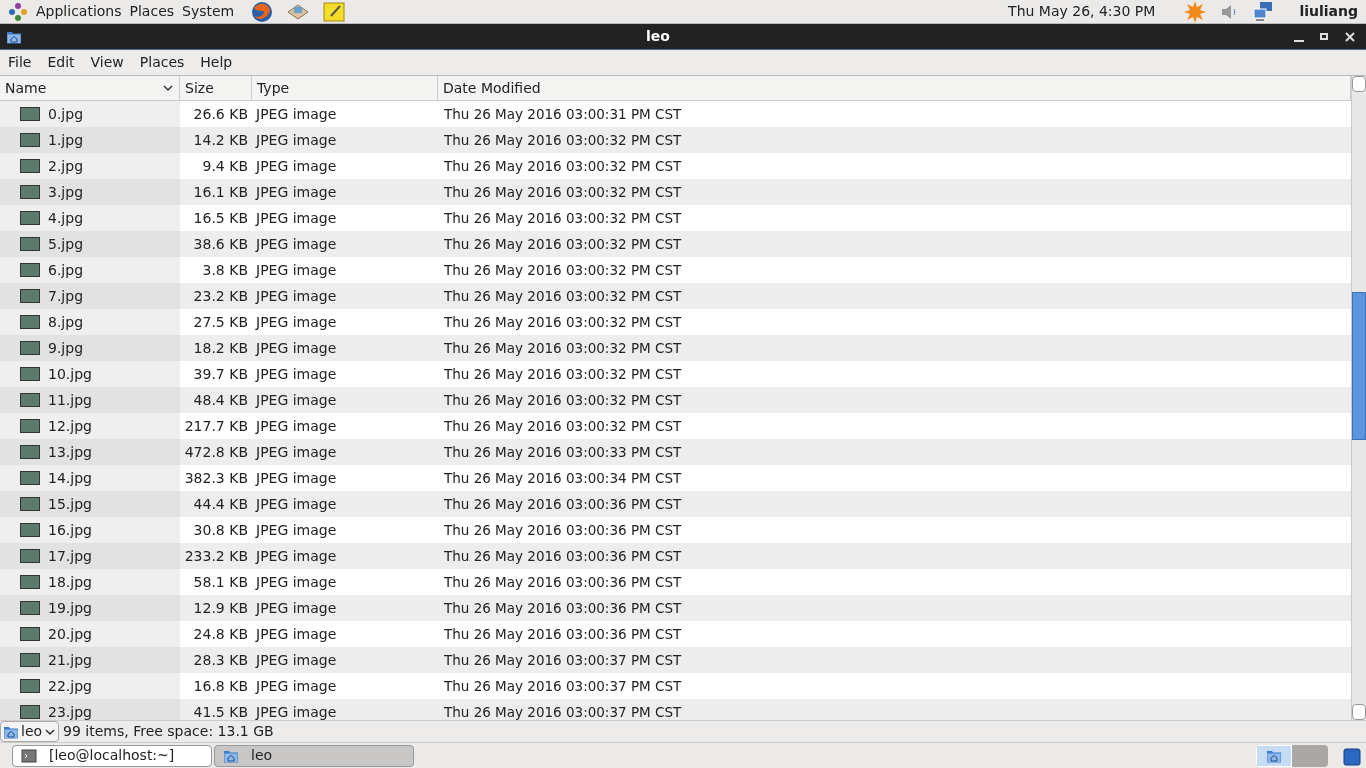  I want to click on column-header: Size, so click(216, 88).